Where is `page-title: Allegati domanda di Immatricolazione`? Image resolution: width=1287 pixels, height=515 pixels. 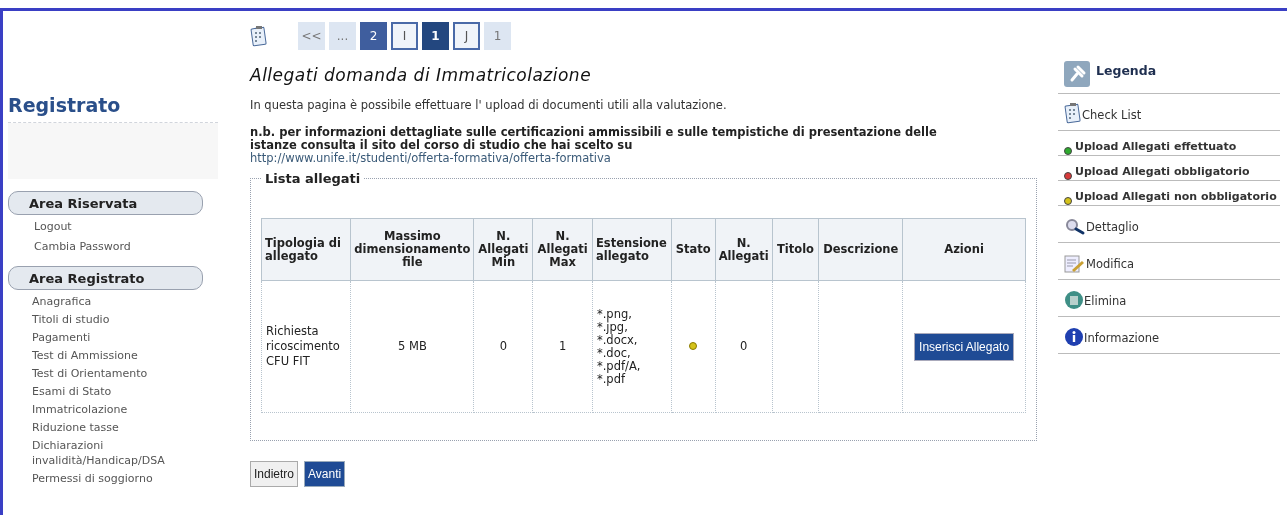
page-title: Allegati domanda di Immatricolazione is located at coordinates (421, 75).